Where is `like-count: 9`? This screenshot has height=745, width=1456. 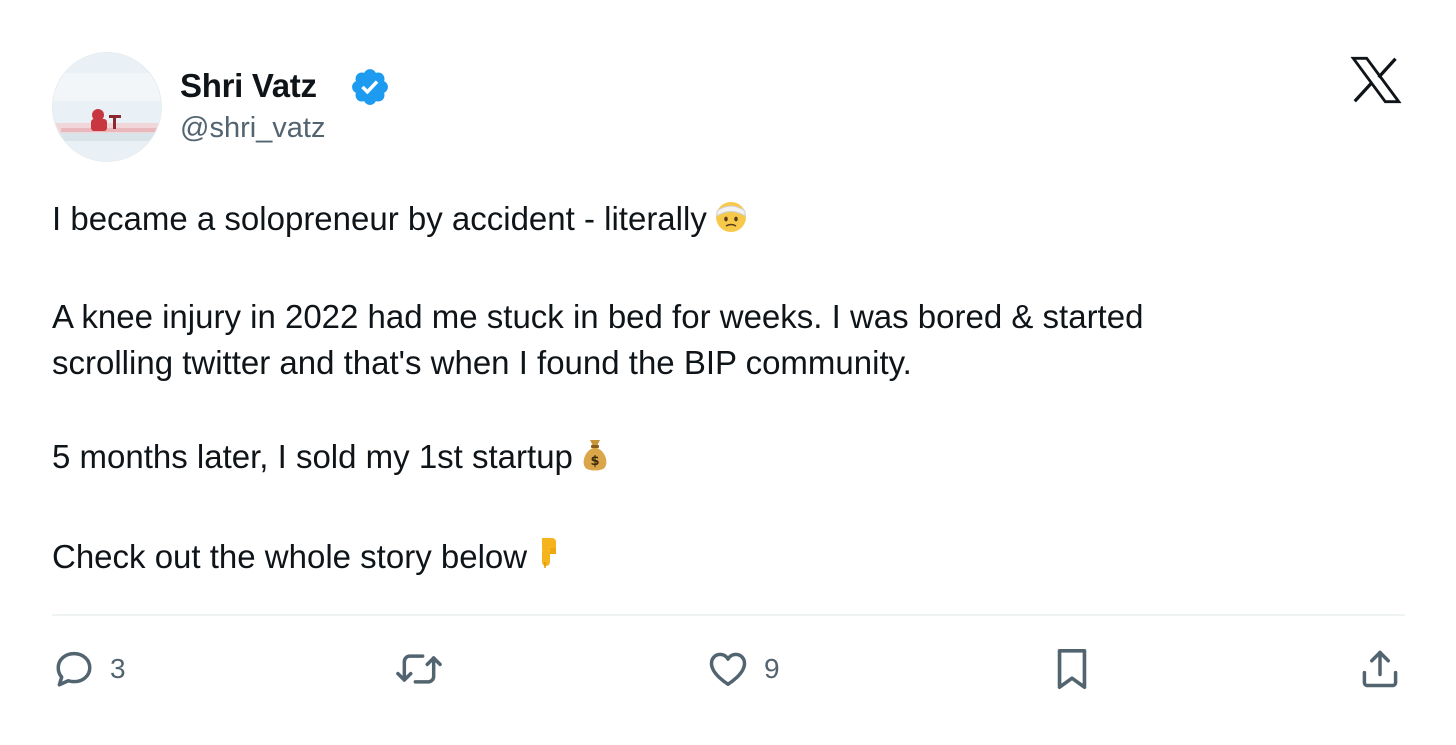 like-count: 9 is located at coordinates (772, 668).